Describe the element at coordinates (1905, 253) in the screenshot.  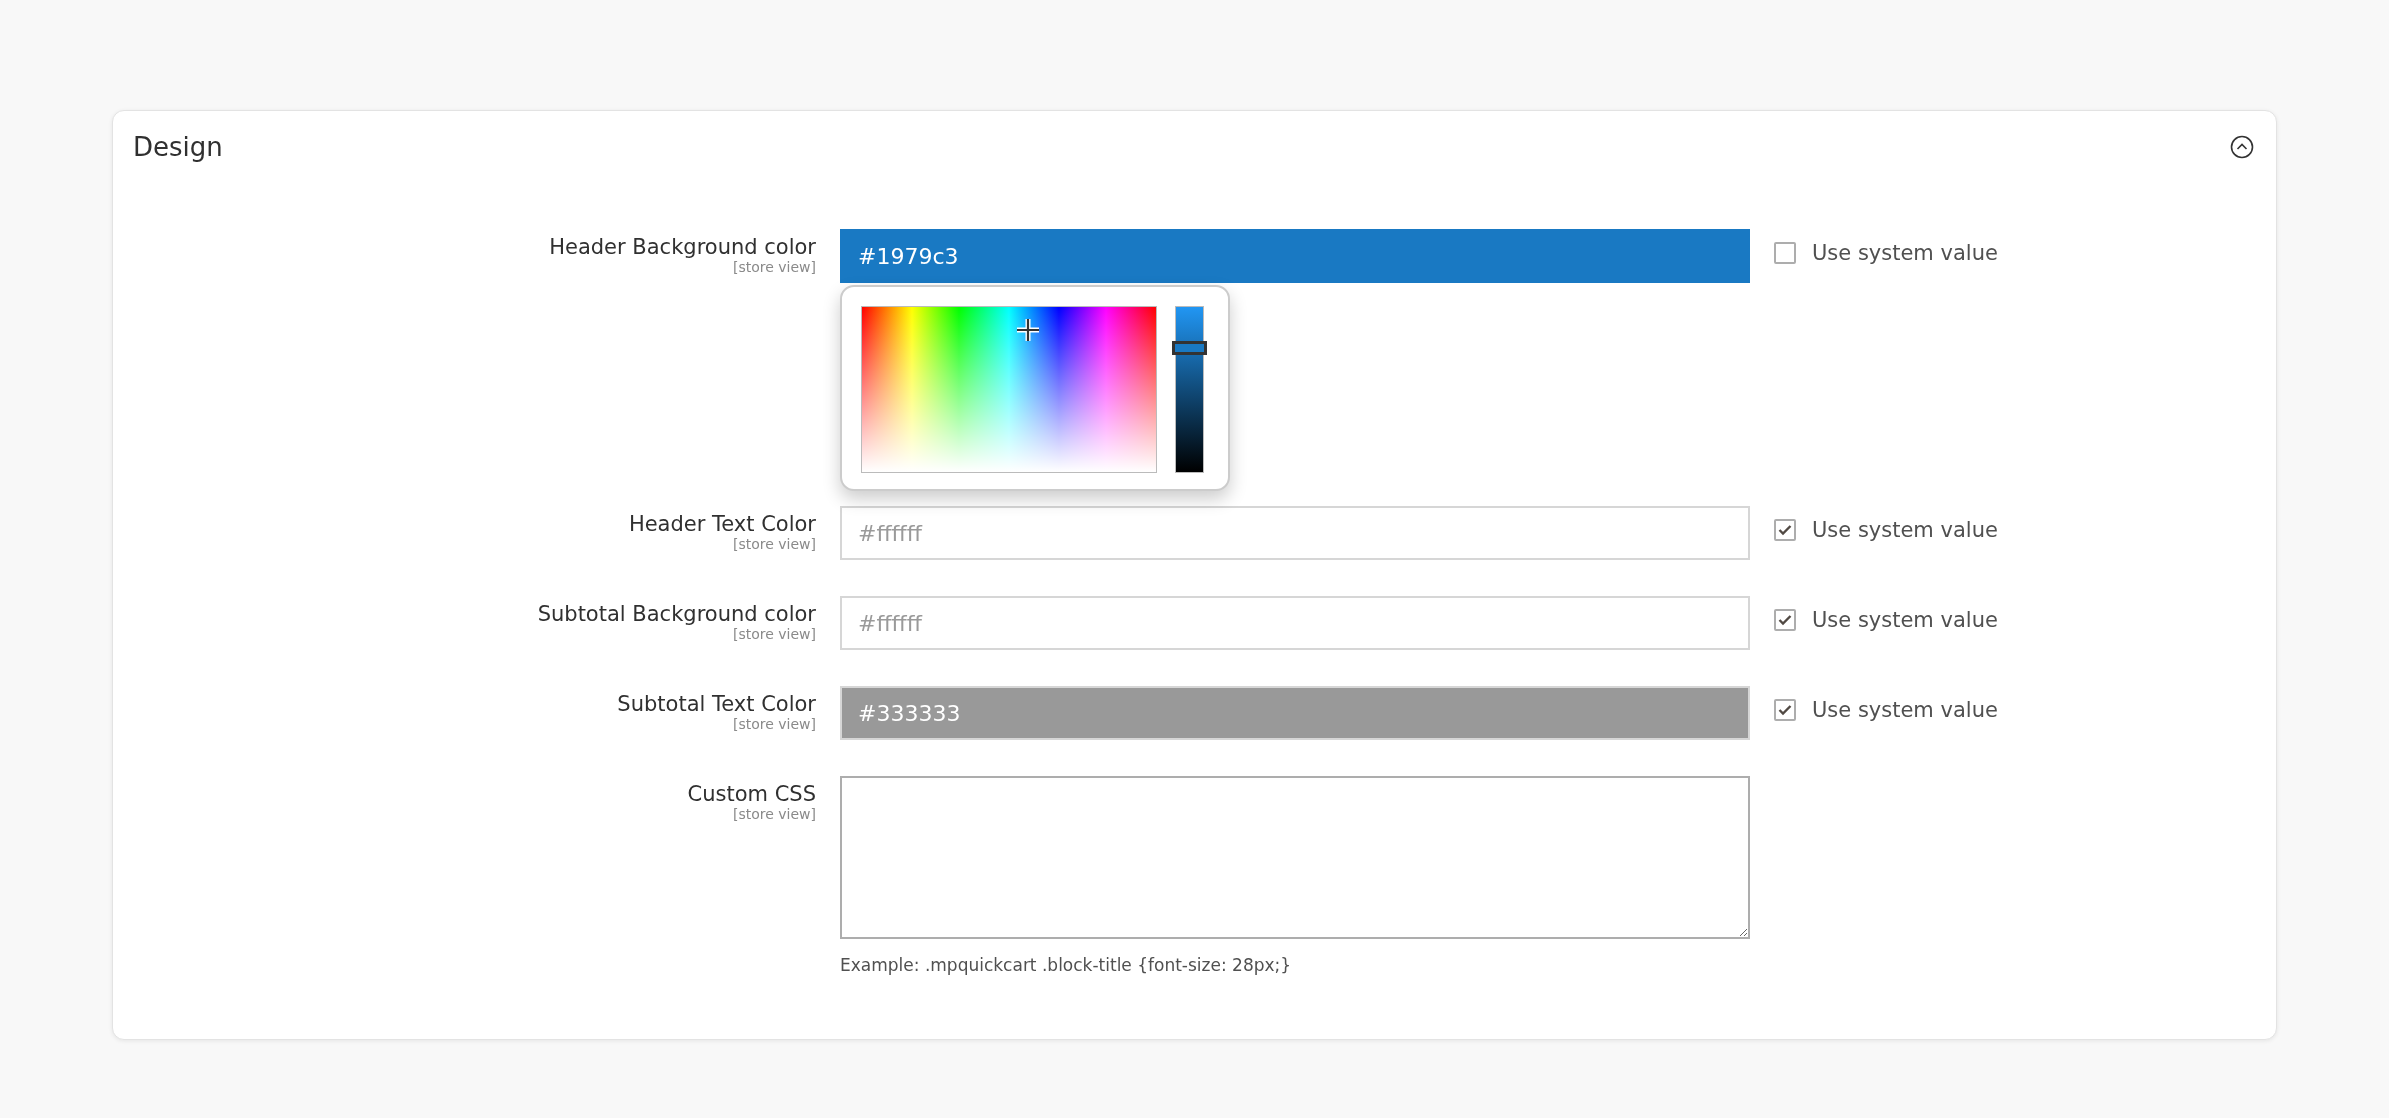
I see `checkbox-label: Use system value` at that location.